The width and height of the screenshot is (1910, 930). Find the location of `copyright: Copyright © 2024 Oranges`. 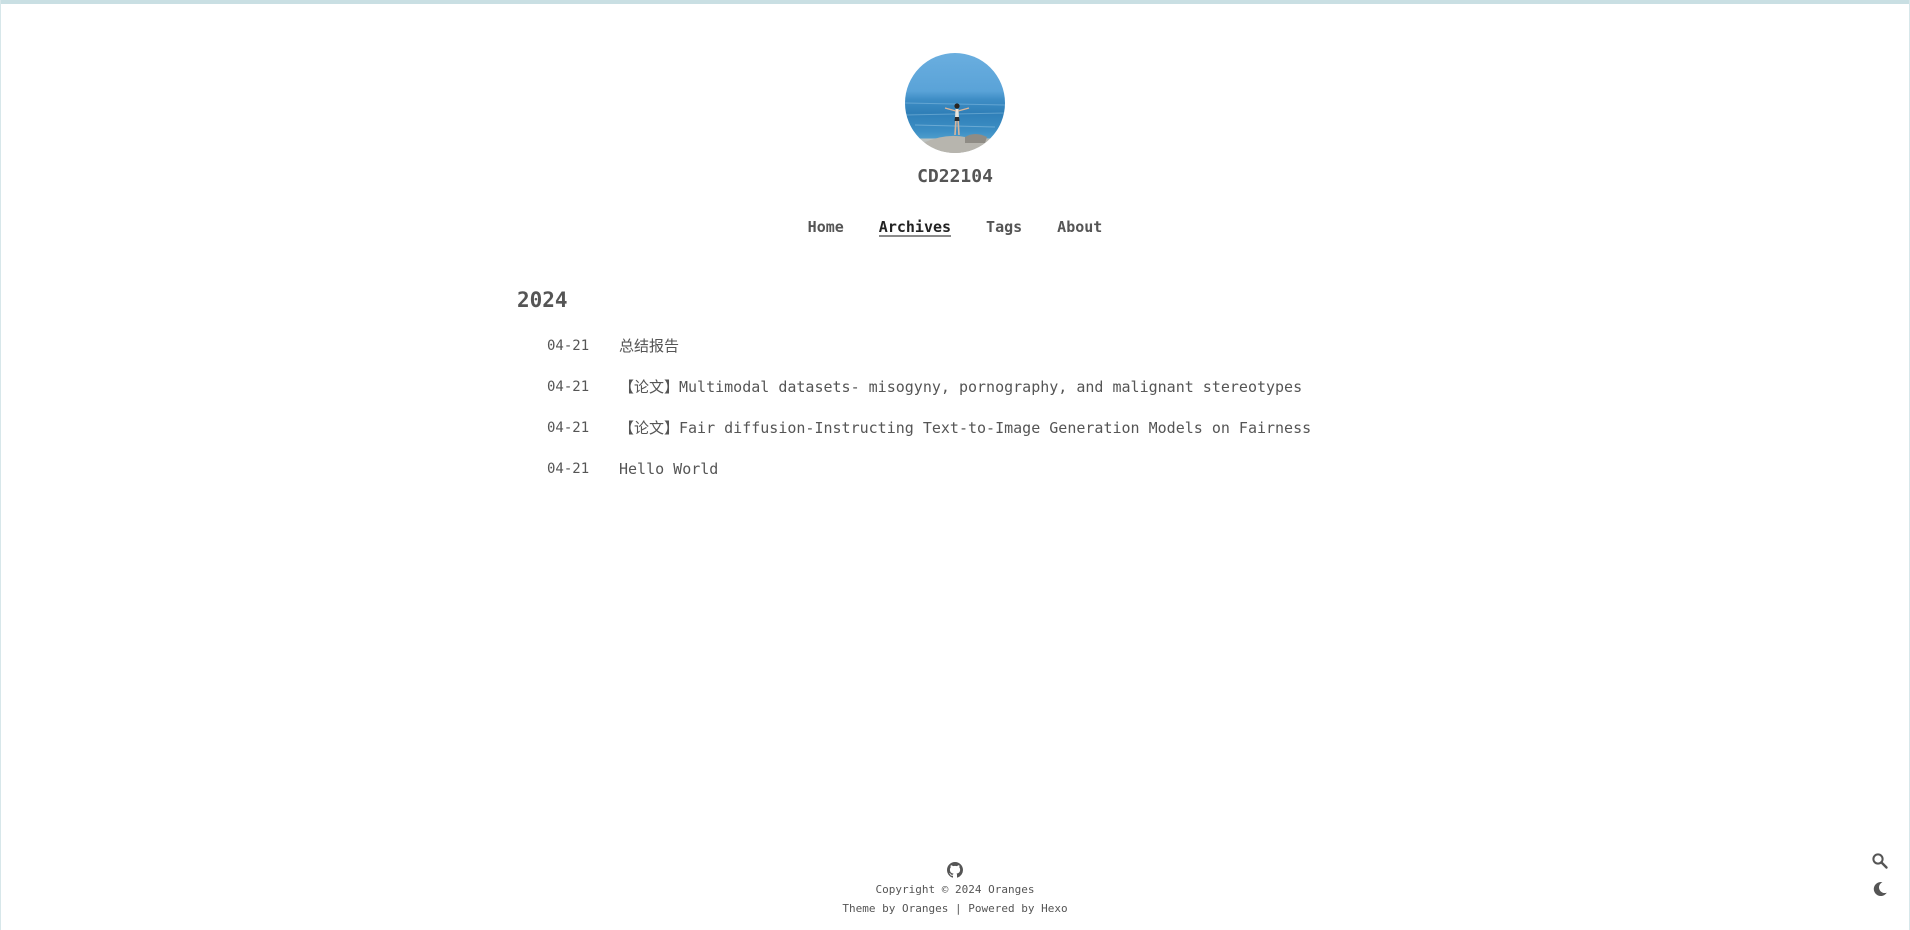

copyright: Copyright © 2024 Oranges is located at coordinates (955, 889).